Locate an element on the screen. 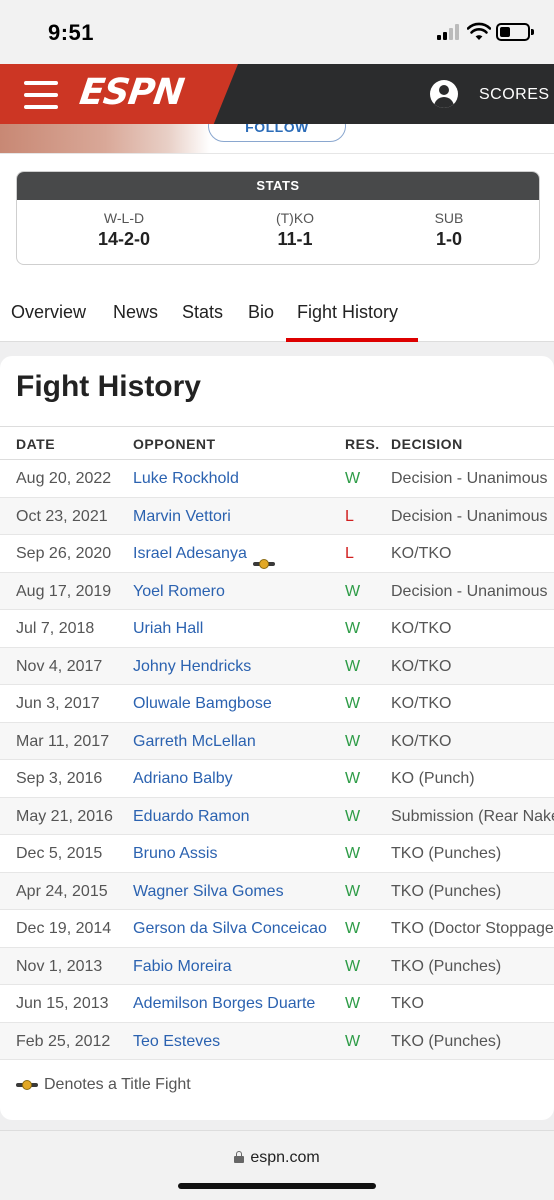  opponent-name: Eduardo Ramon is located at coordinates (191, 816).